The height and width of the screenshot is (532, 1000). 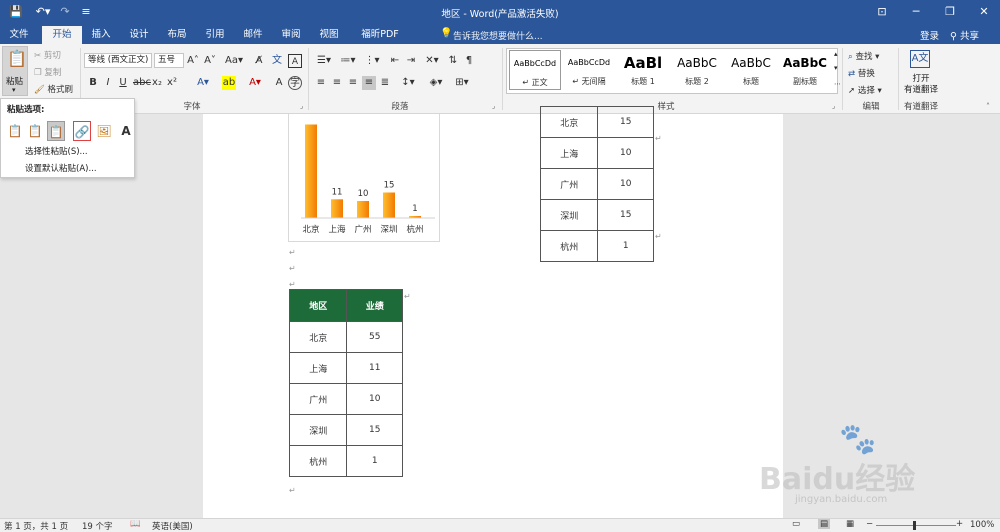 I want to click on cut-button: ✂ 剪切, so click(x=47, y=55).